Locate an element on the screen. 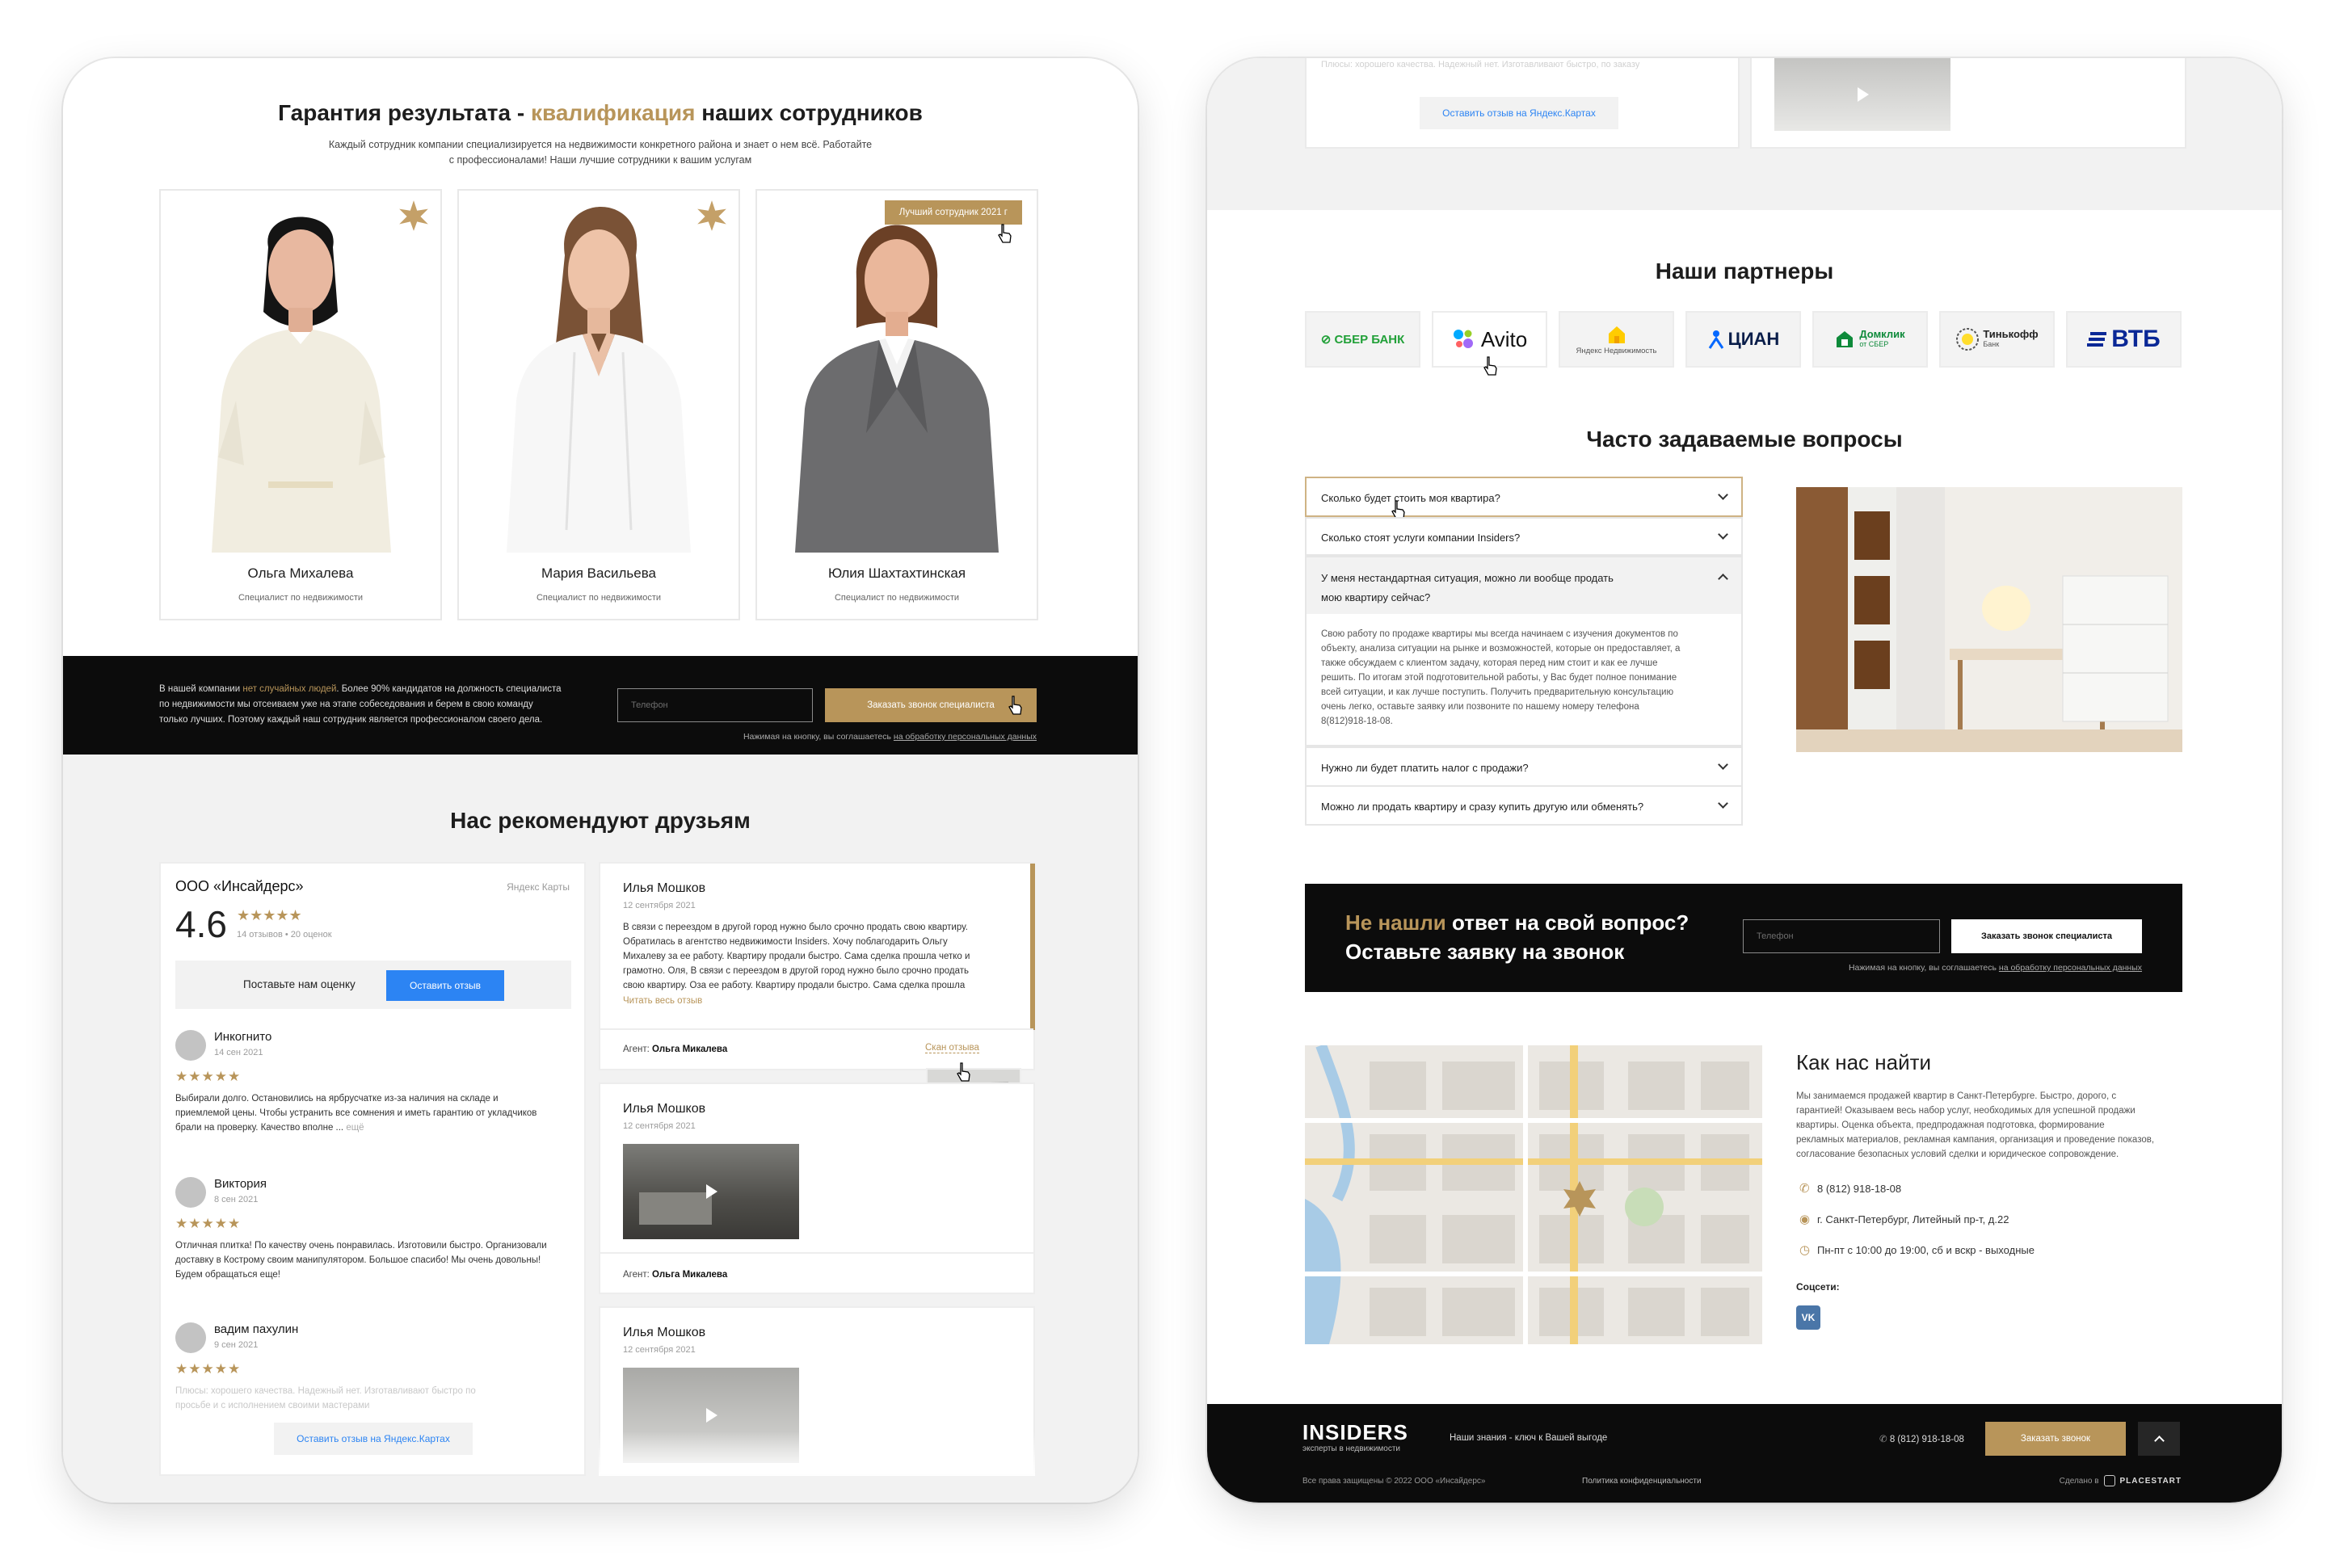 The width and height of the screenshot is (2327, 1568). made-by: Сделано в PLACESTART is located at coordinates (2121, 1480).